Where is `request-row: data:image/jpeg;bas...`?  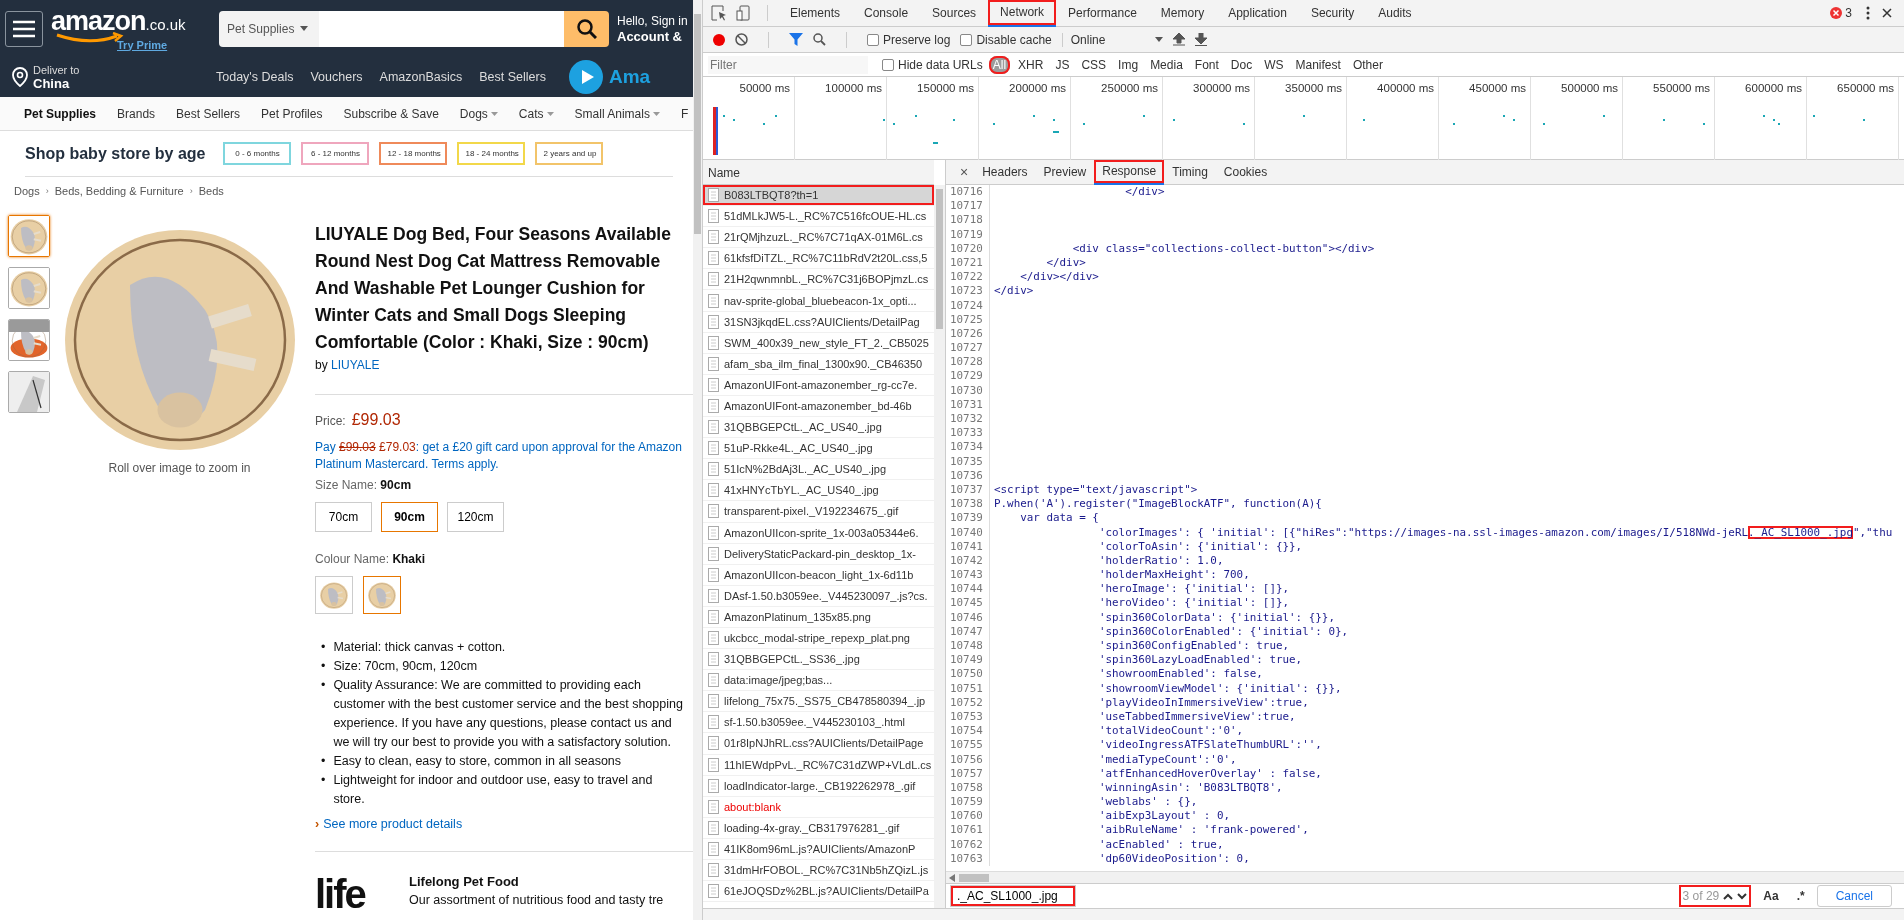
request-row: data:image/jpeg;bas... is located at coordinates (818, 681).